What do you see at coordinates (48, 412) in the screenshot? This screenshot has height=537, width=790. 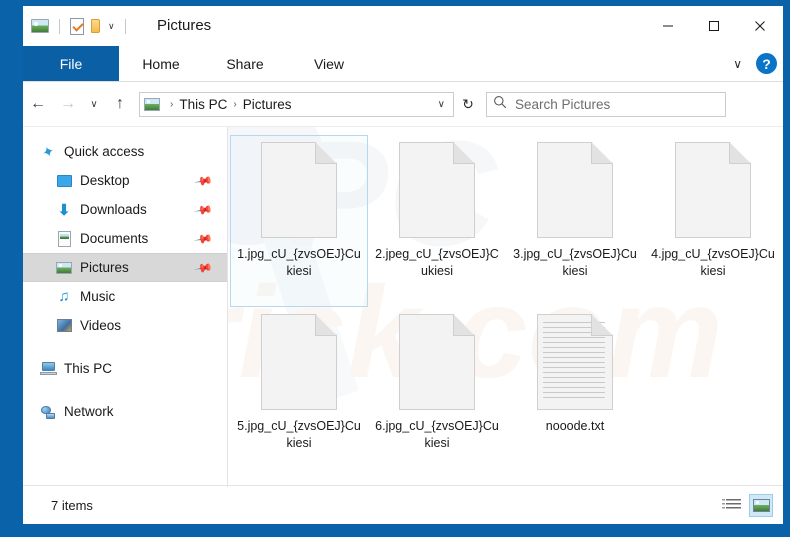 I see `network-icon` at bounding box center [48, 412].